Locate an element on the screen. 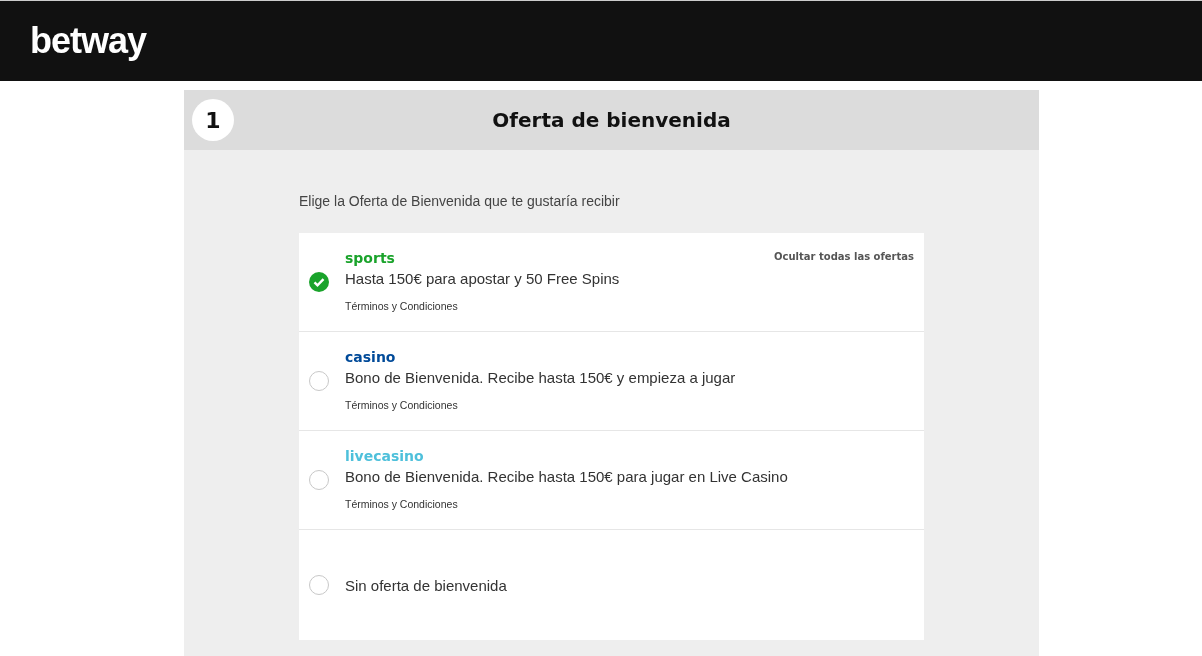  offer-description: Sin oferta de bienvenida is located at coordinates (426, 585).